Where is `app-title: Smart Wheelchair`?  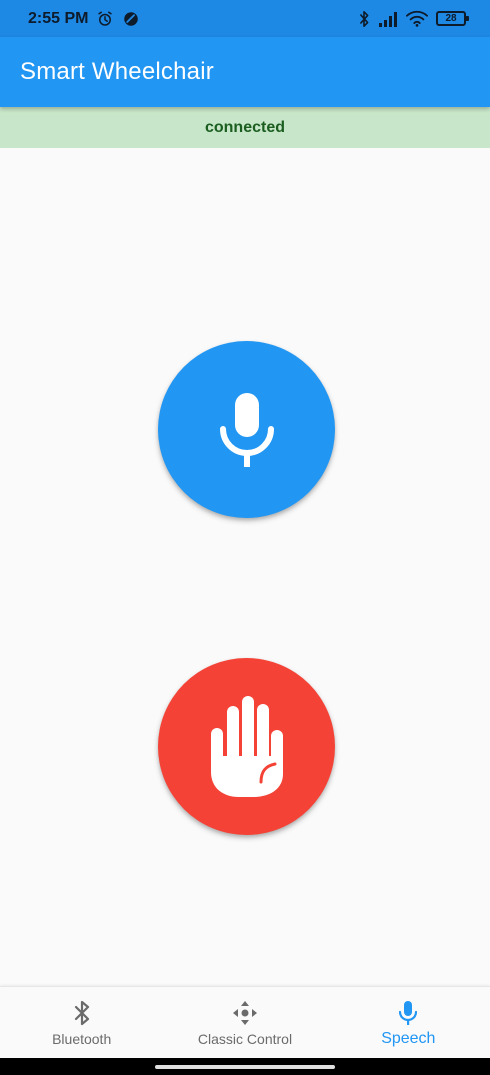 app-title: Smart Wheelchair is located at coordinates (117, 71).